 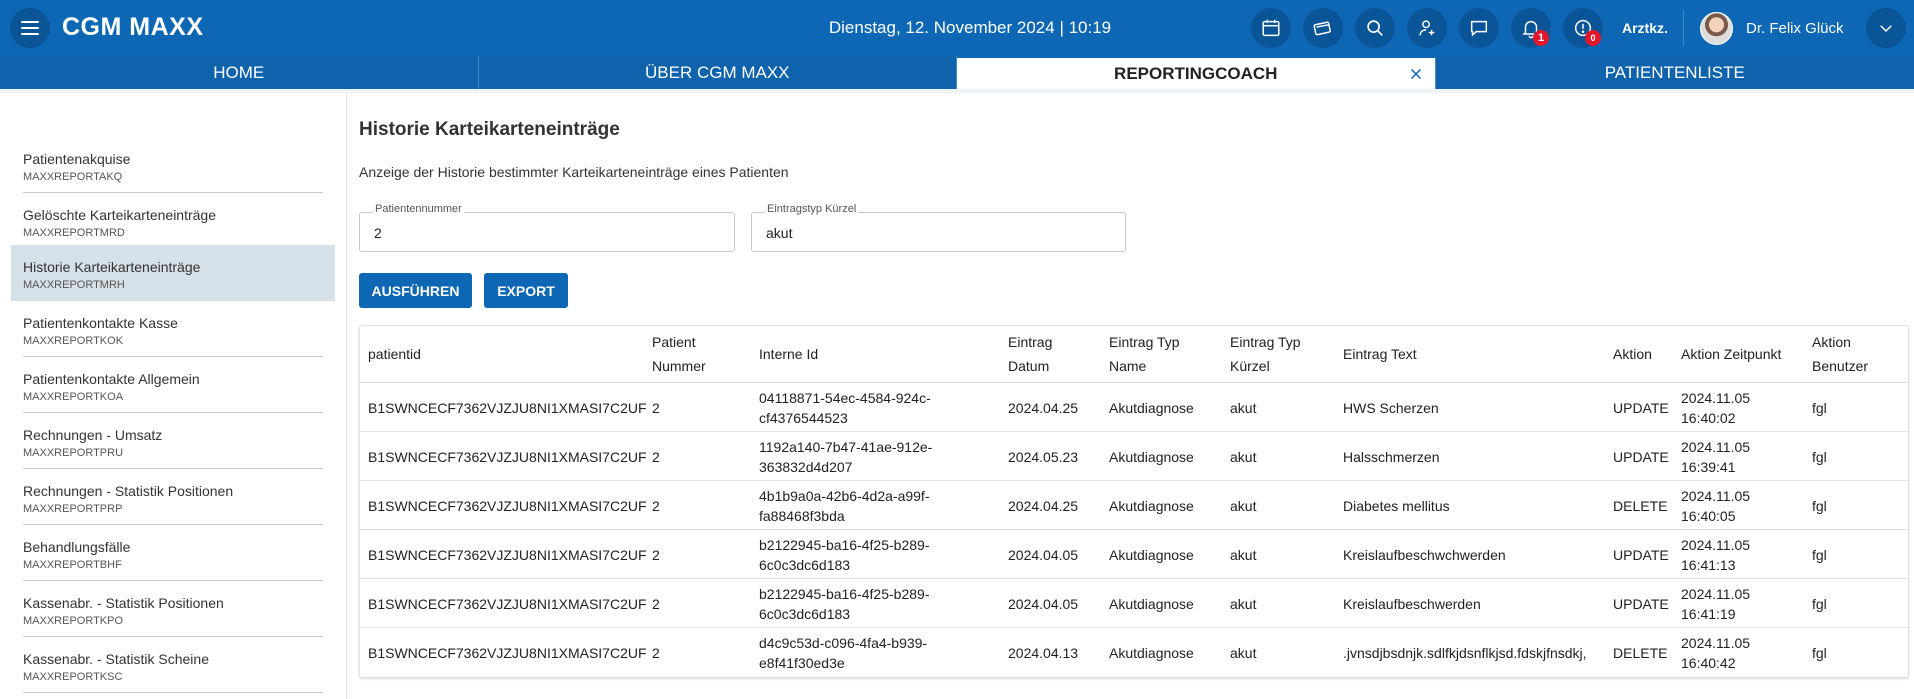 What do you see at coordinates (74, 285) in the screenshot?
I see `sidebar-item-code: MAXXREPORTMRH` at bounding box center [74, 285].